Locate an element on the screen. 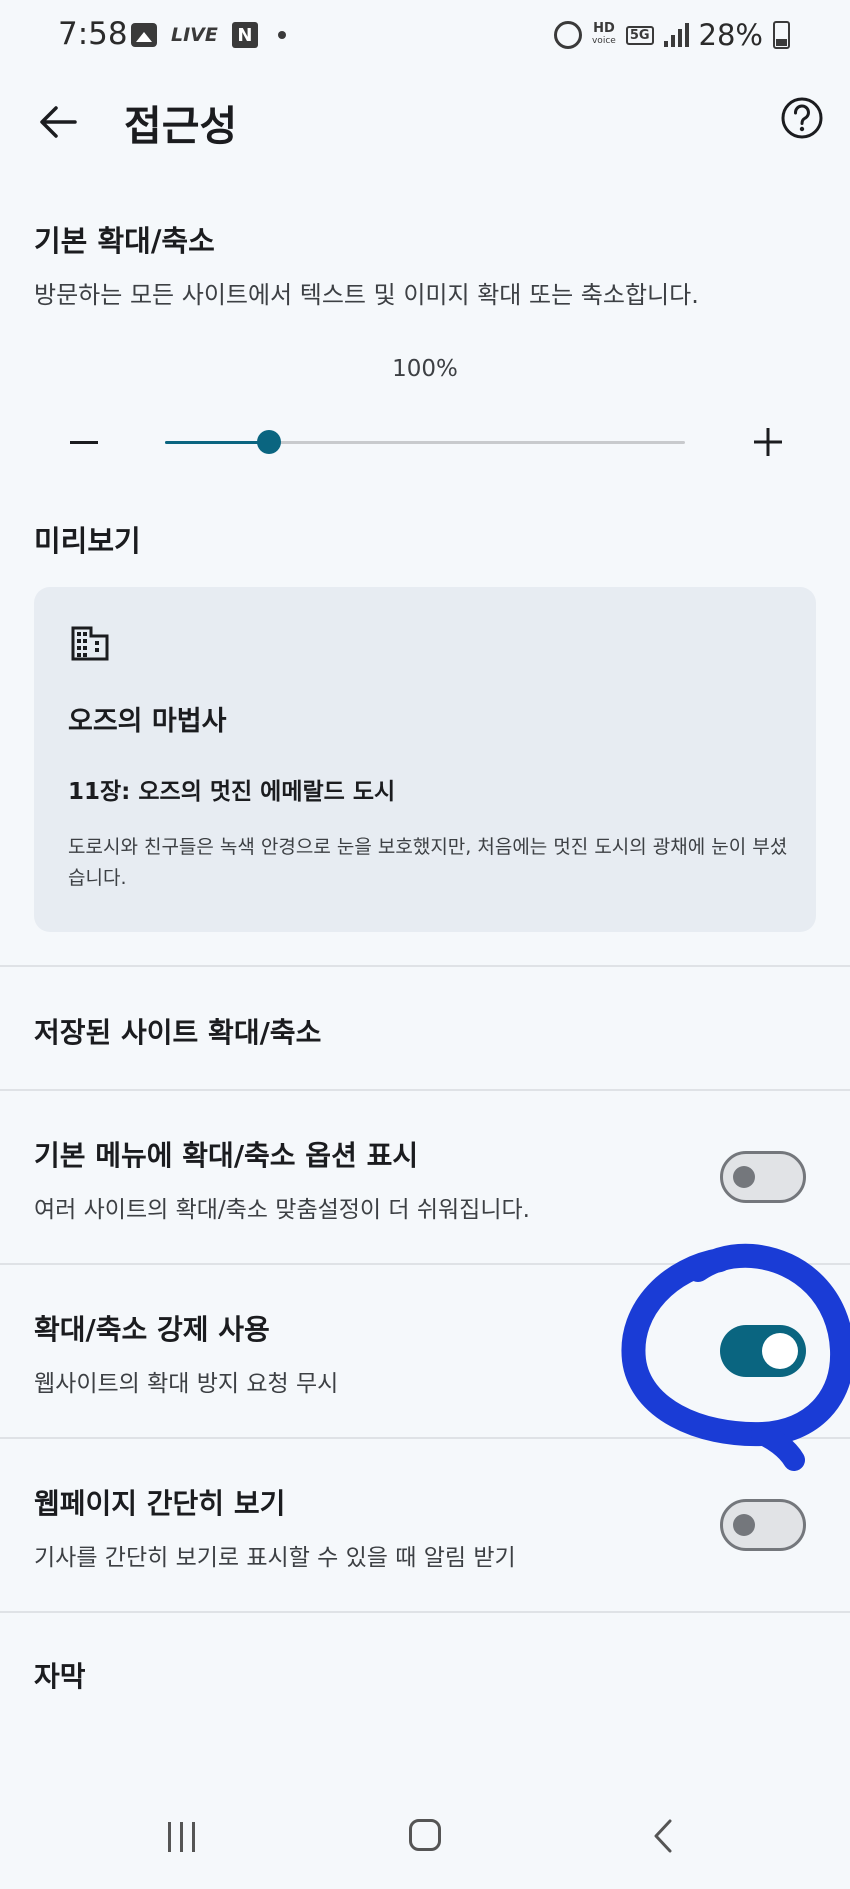  battery-icon is located at coordinates (781, 35).